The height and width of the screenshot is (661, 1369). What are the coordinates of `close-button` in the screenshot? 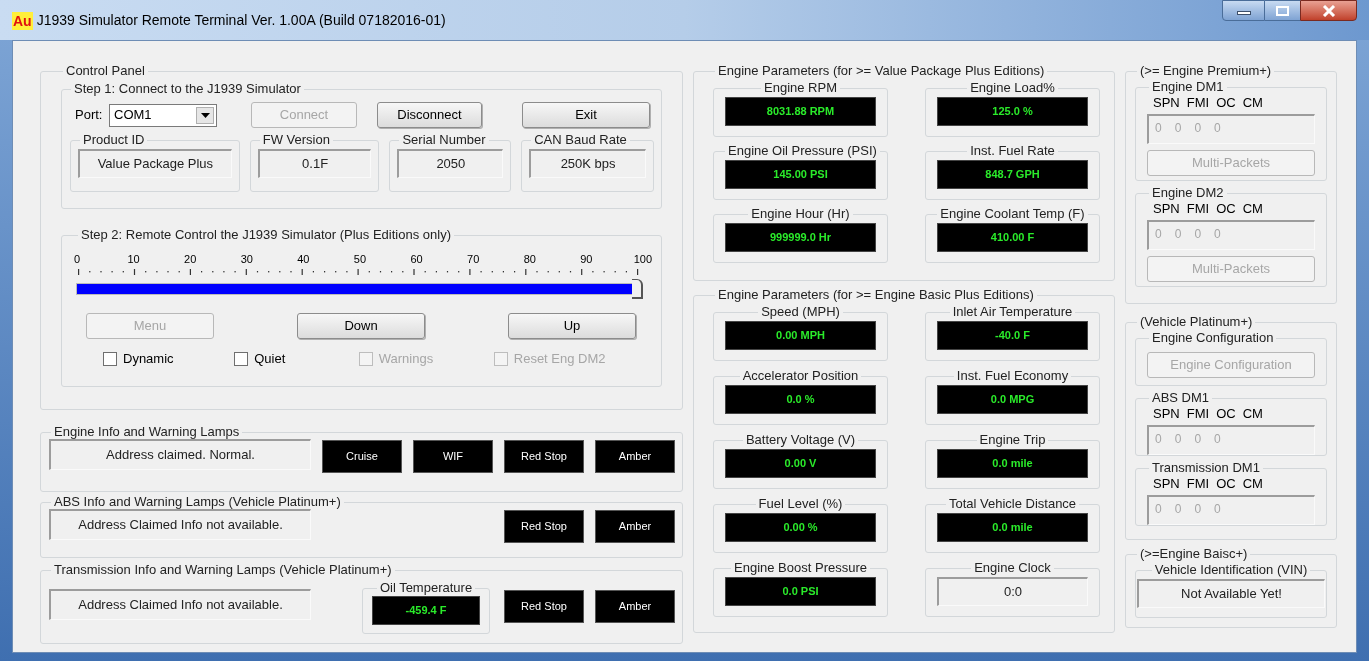 It's located at (1328, 10).